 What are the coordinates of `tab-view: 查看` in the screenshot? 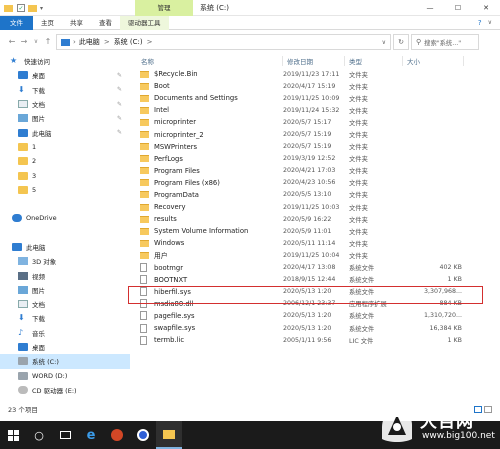 It's located at (105, 23).